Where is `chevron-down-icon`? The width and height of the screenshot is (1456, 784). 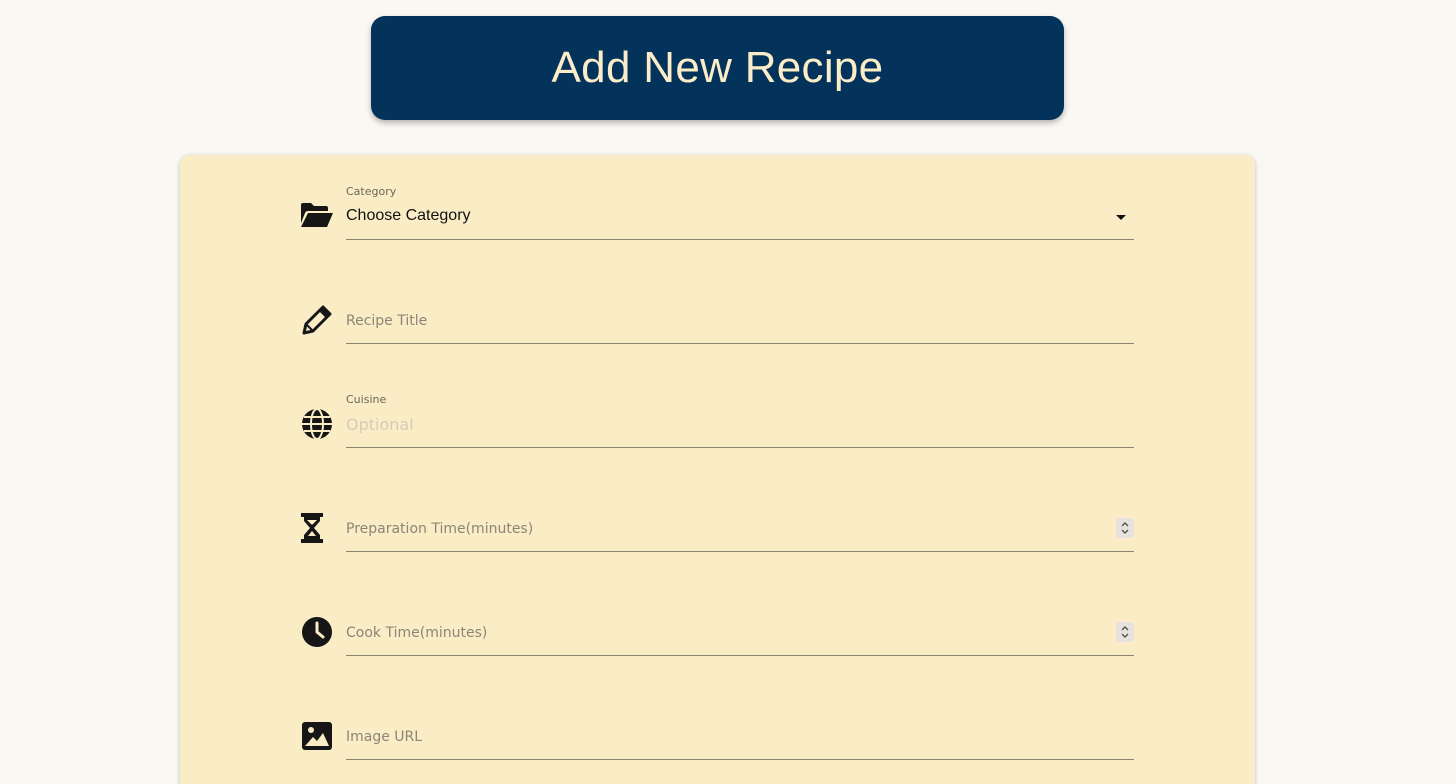
chevron-down-icon is located at coordinates (1121, 217).